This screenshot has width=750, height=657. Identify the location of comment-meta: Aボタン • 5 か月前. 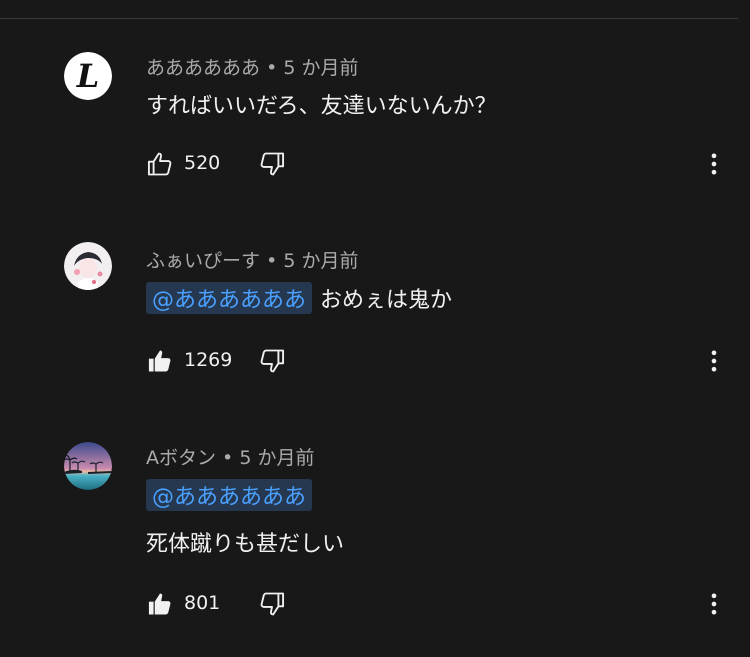
(230, 456).